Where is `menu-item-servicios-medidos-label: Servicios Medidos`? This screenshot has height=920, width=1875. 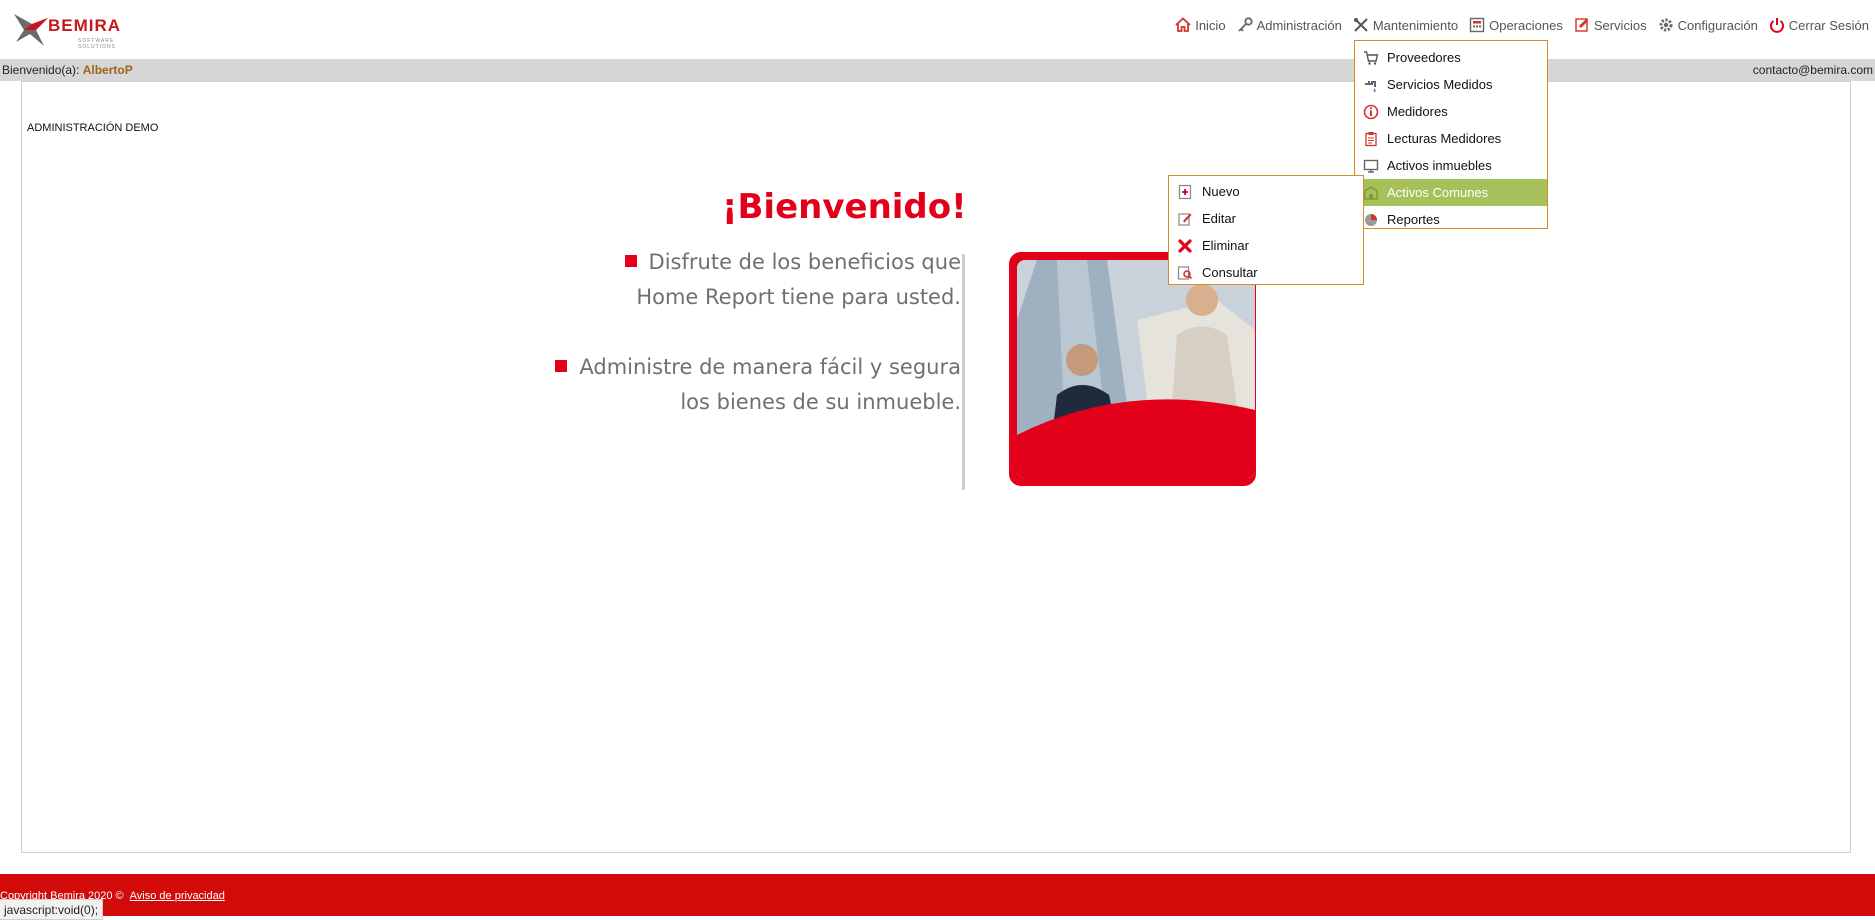 menu-item-servicios-medidos-label: Servicios Medidos is located at coordinates (1440, 84).